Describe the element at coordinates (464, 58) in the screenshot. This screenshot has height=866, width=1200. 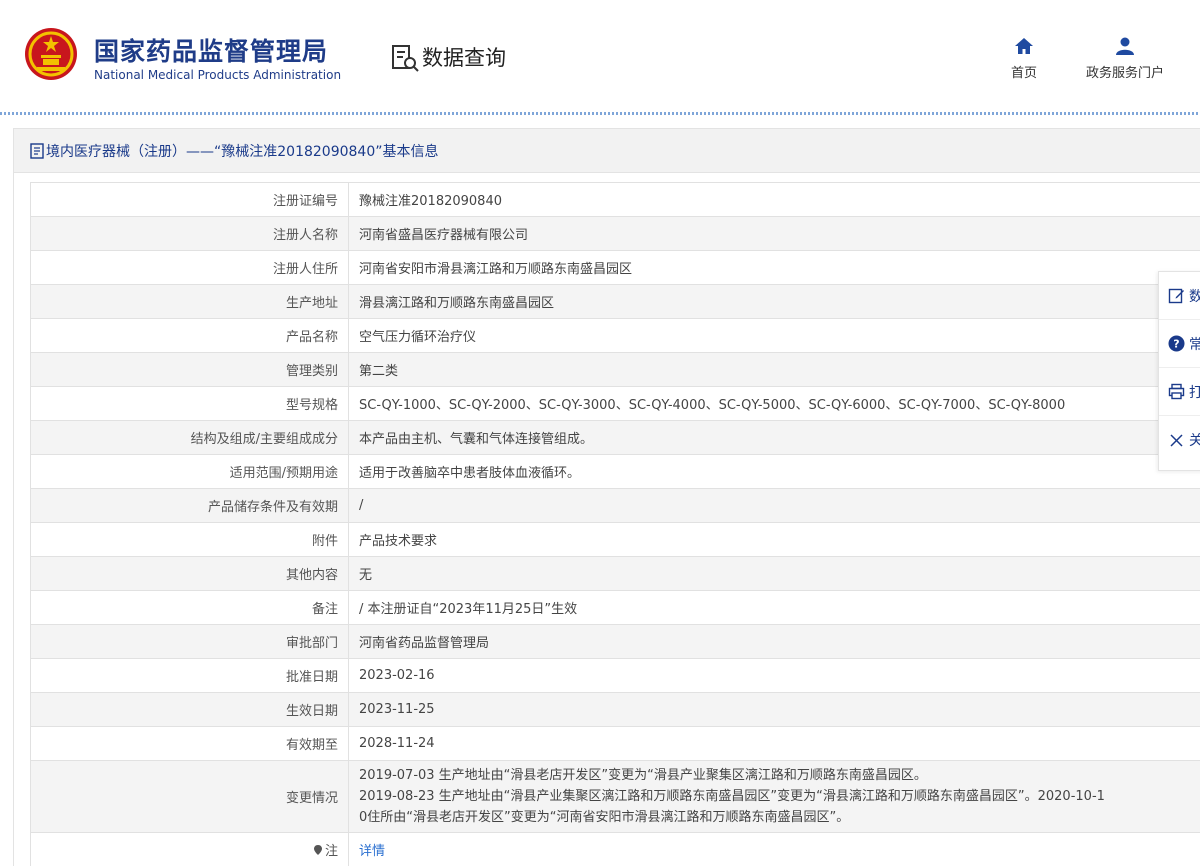
I see `page-section-title: 数据查询` at that location.